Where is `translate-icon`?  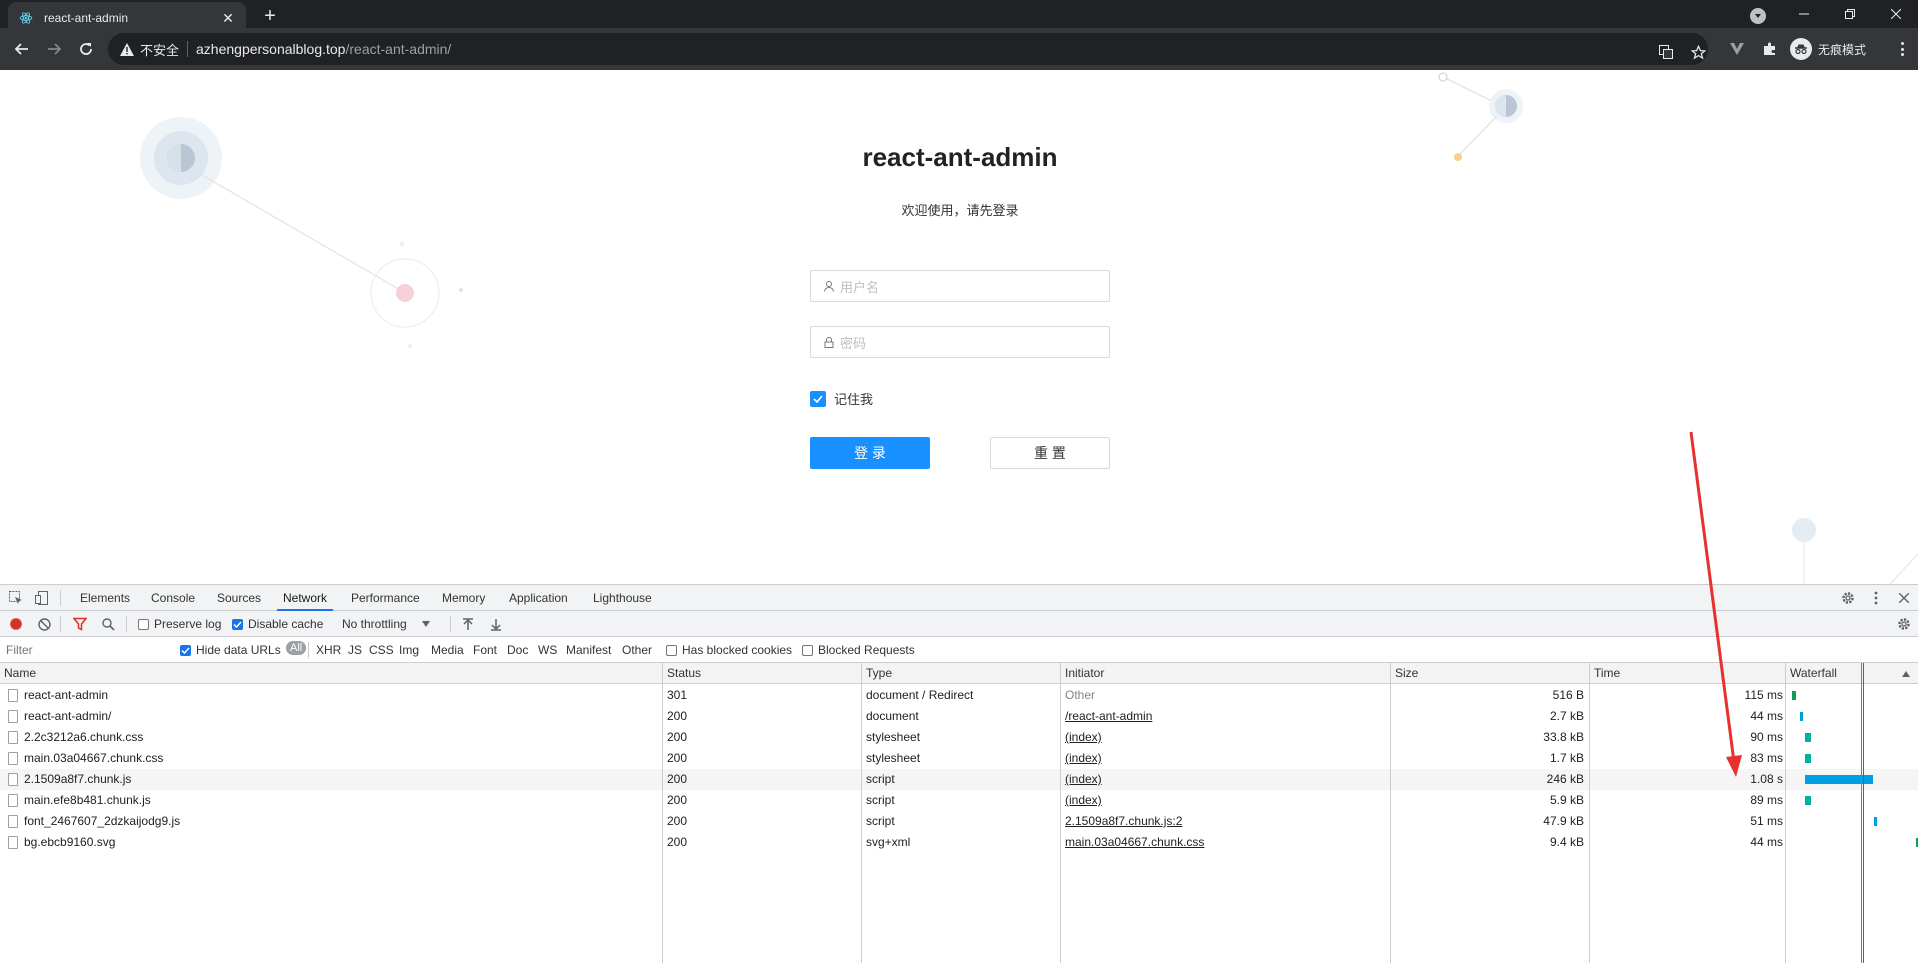
translate-icon is located at coordinates (1666, 52).